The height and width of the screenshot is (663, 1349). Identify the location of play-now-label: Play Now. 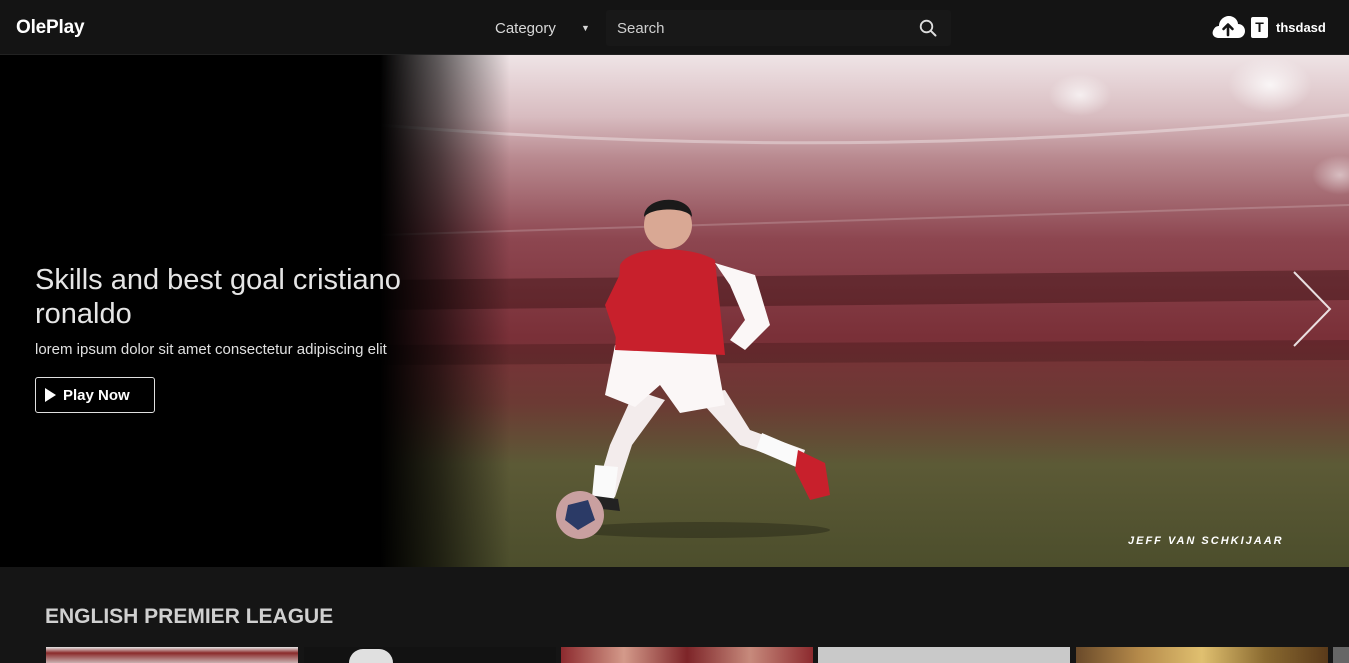
(96, 395).